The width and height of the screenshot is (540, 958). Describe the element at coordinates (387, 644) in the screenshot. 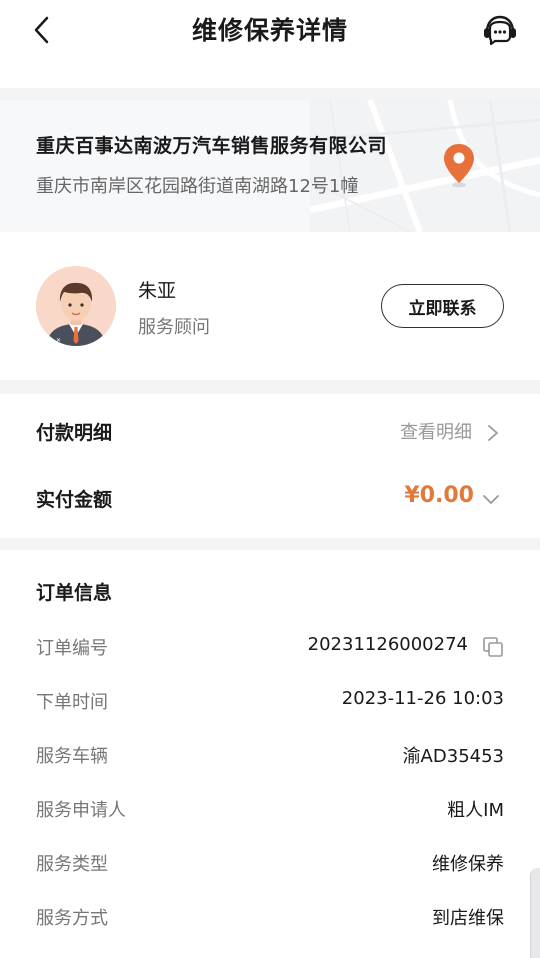

I see `order-number-value: 20231126000274` at that location.